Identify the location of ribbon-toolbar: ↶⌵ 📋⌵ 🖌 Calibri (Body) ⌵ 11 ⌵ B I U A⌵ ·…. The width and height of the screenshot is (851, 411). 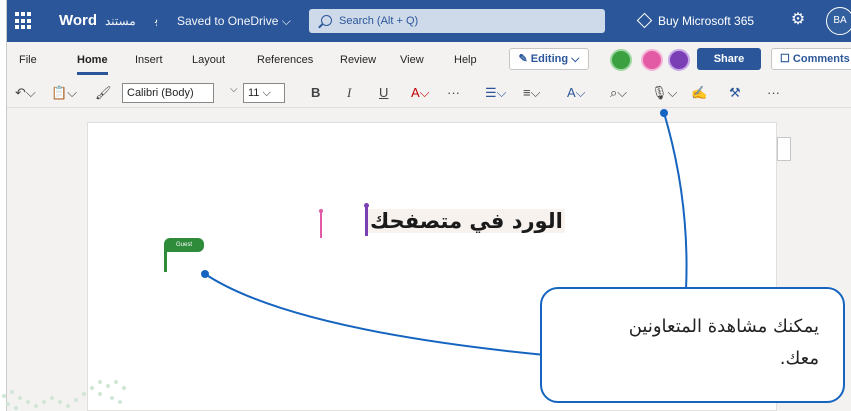
(429, 93).